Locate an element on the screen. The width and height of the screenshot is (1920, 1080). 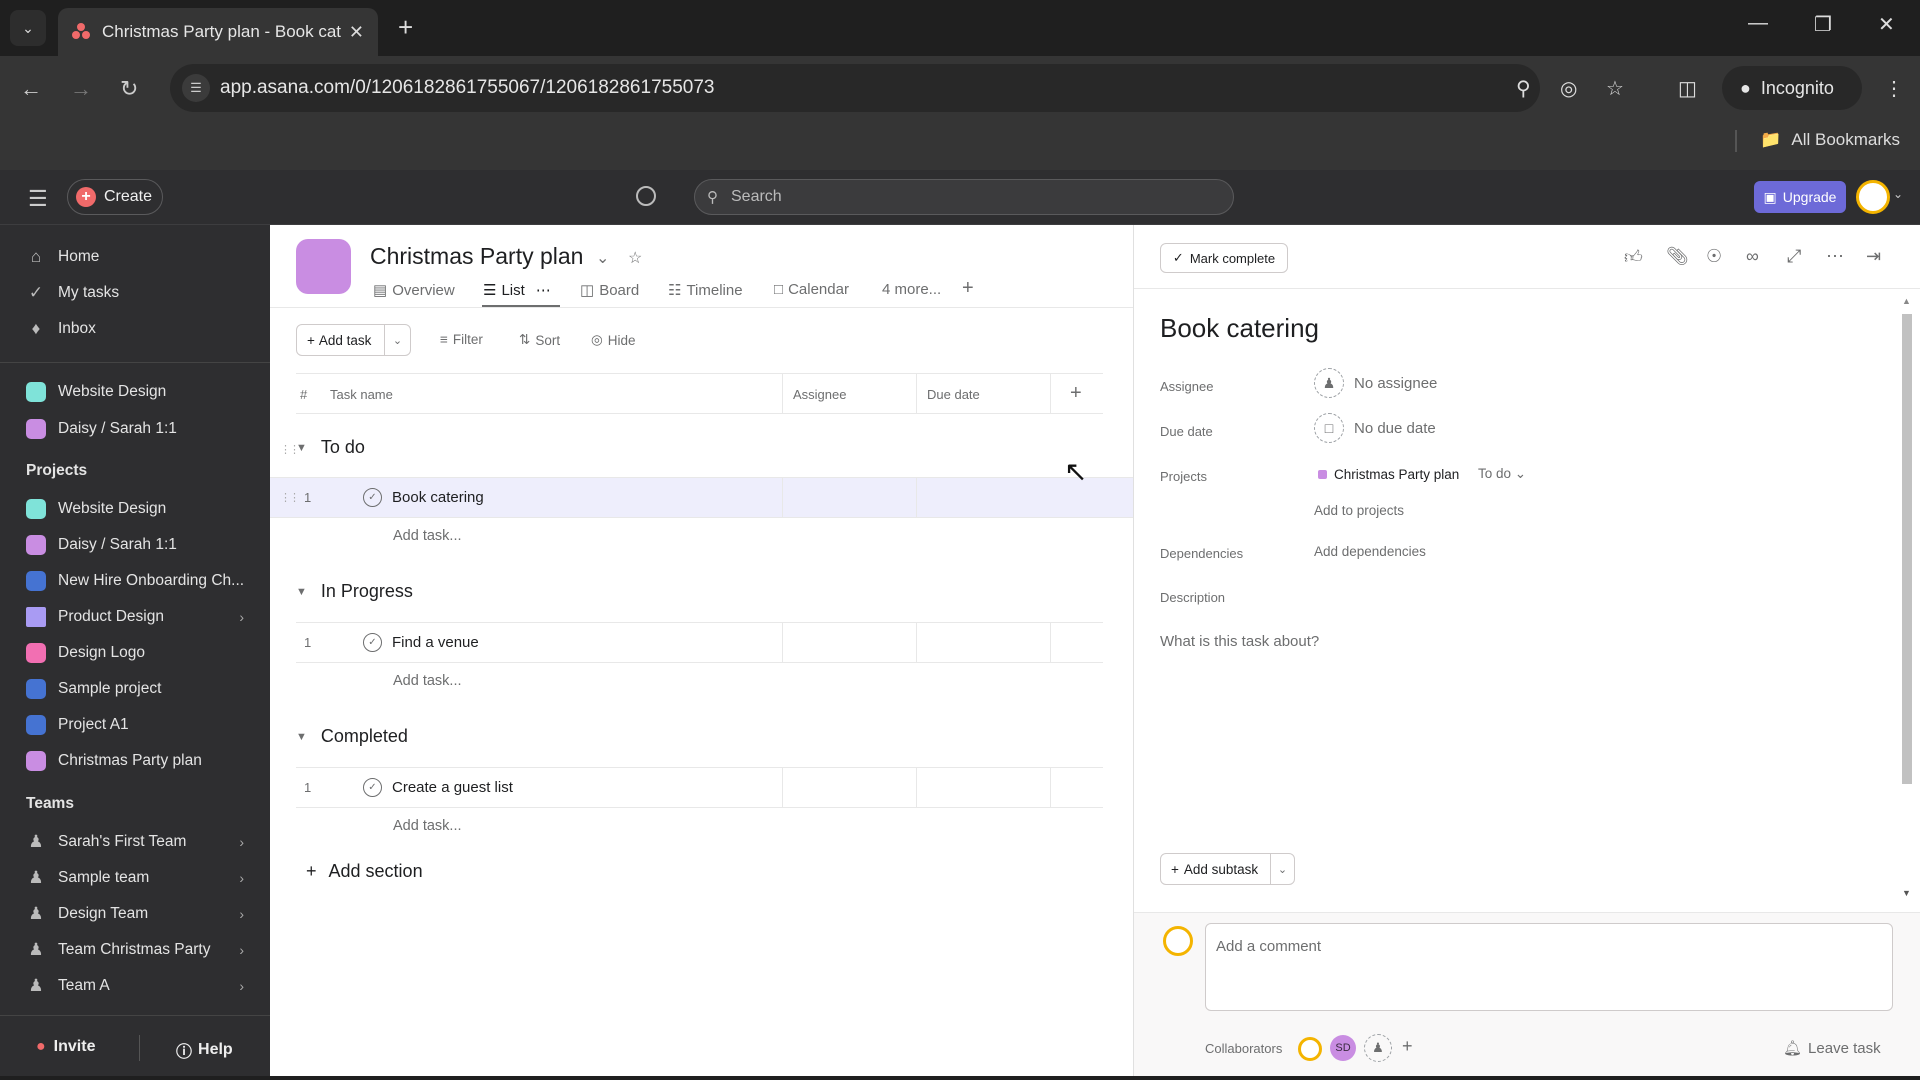
menu-toggle-icon: ☰ is located at coordinates (38, 199).